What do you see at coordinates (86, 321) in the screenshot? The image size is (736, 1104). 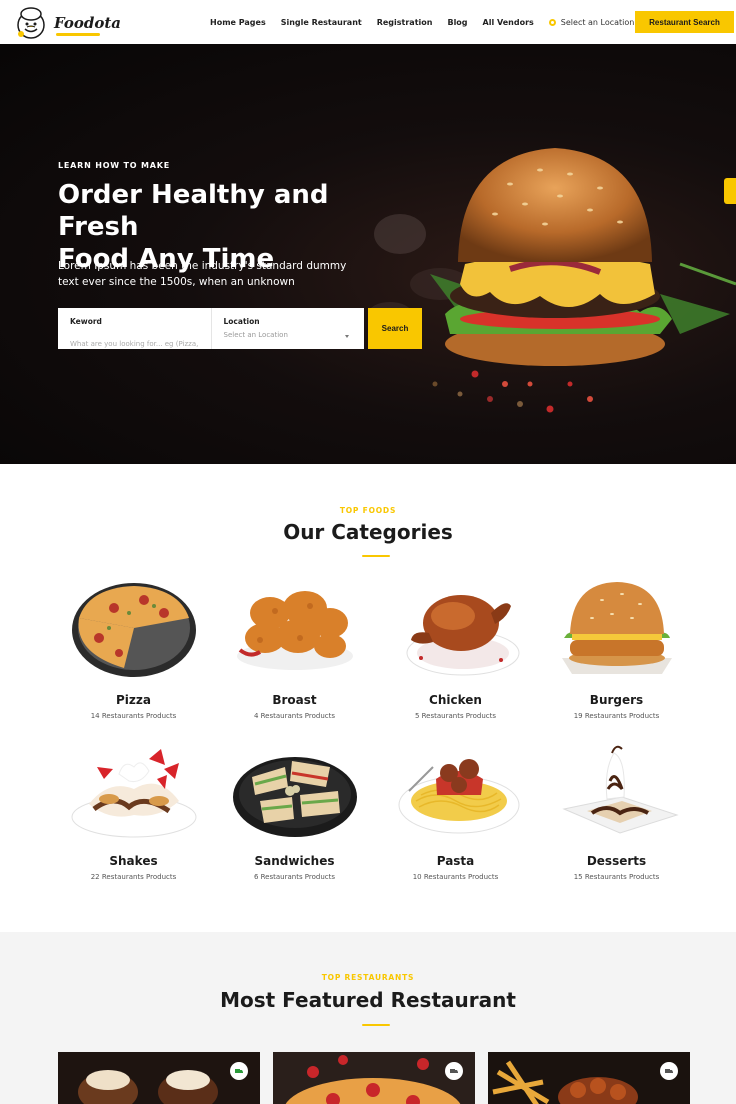 I see `keyword-label: Keword` at bounding box center [86, 321].